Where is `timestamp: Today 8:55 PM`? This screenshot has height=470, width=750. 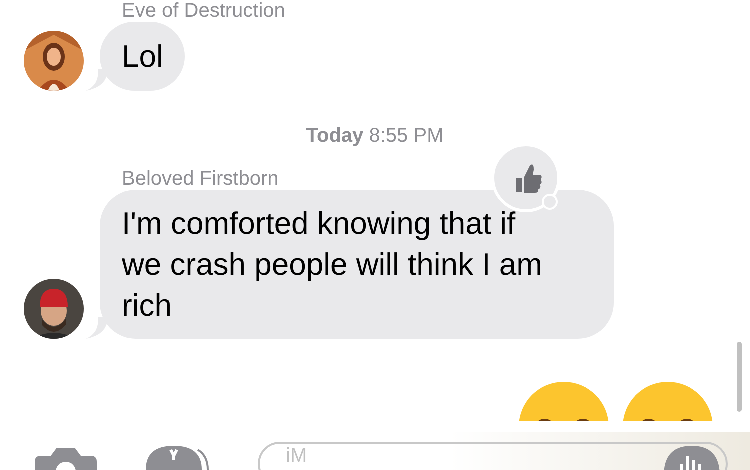 timestamp: Today 8:55 PM is located at coordinates (375, 136).